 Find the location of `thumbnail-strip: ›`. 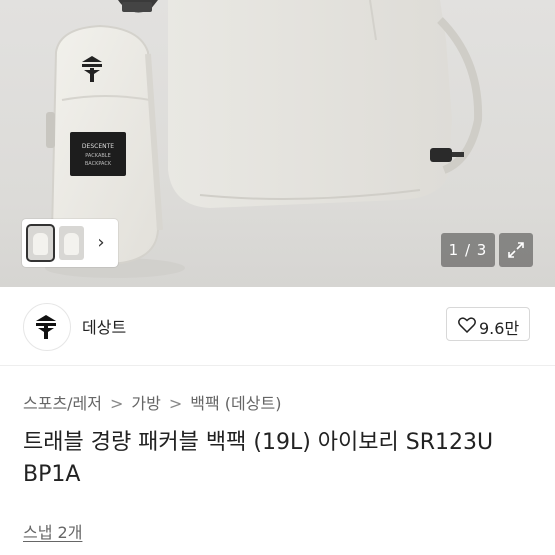

thumbnail-strip: › is located at coordinates (70, 243).